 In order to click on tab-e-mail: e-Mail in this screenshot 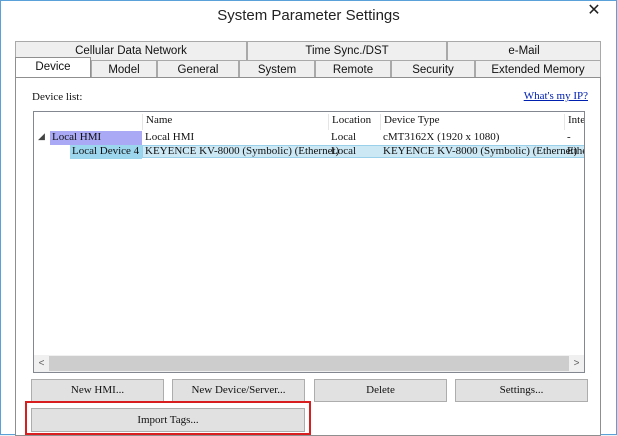, I will do `click(524, 50)`.